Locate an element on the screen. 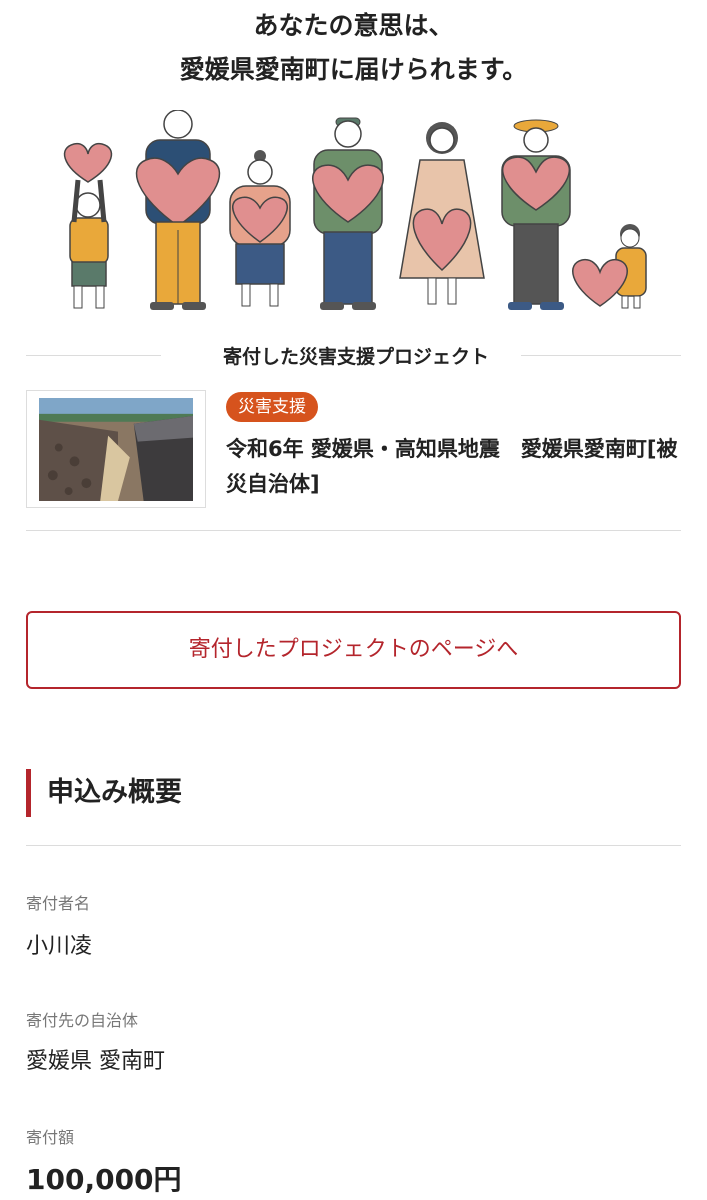 The height and width of the screenshot is (1200, 707). project-card: 災害支援 令和6年 愛媛県・高知県地震 愛媛県愛南町[被災自治体] is located at coordinates (353, 450).